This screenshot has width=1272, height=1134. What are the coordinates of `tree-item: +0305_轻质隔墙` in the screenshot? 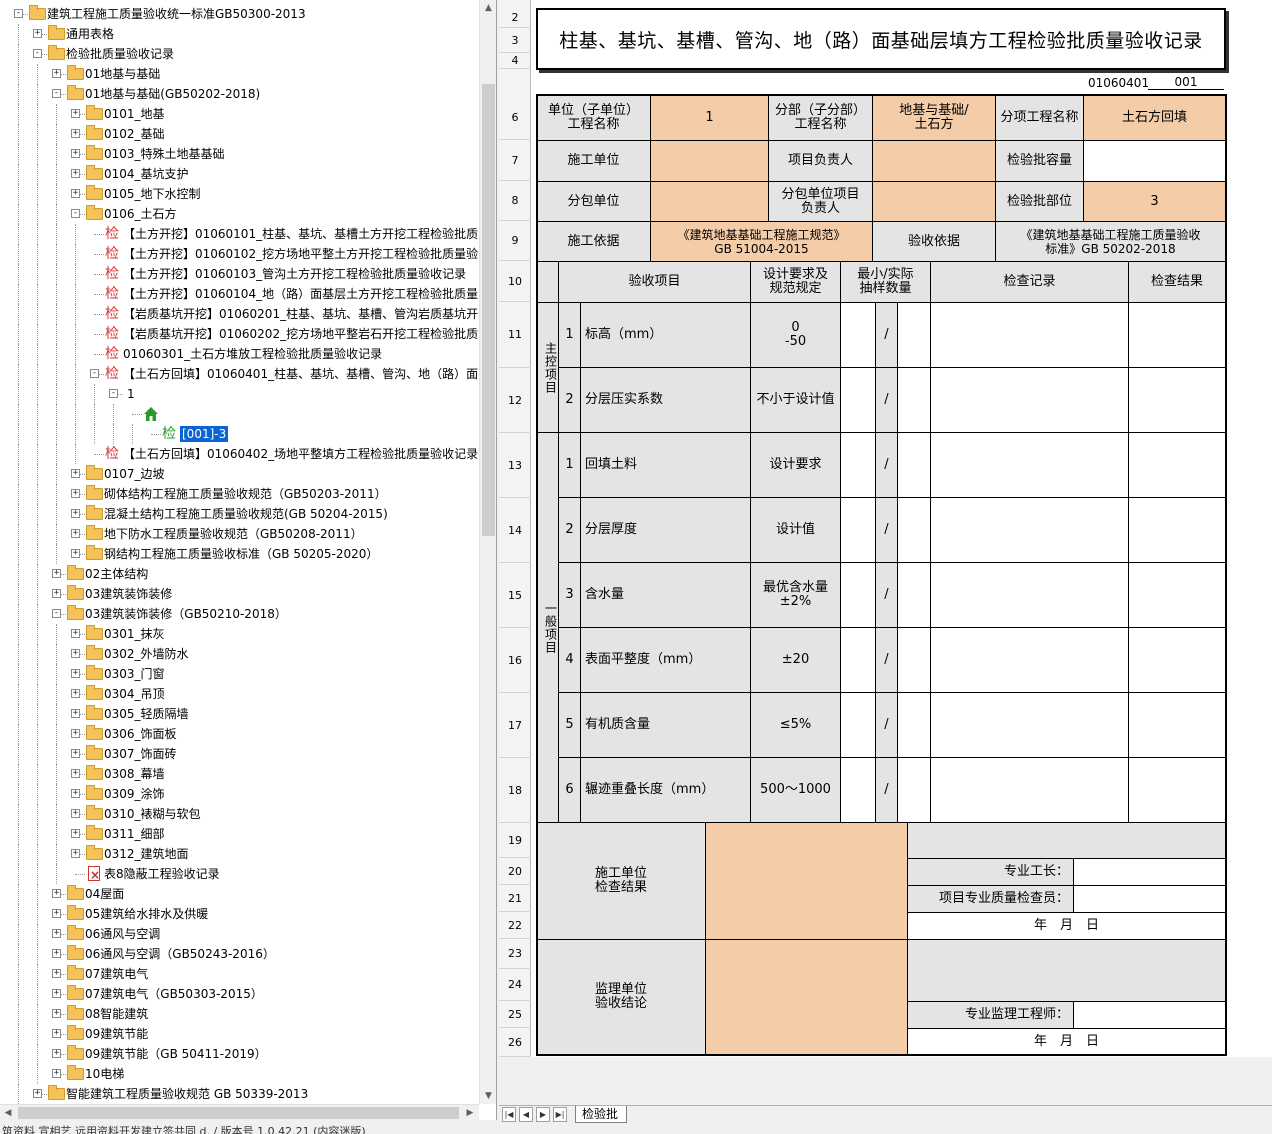 It's located at (239, 714).